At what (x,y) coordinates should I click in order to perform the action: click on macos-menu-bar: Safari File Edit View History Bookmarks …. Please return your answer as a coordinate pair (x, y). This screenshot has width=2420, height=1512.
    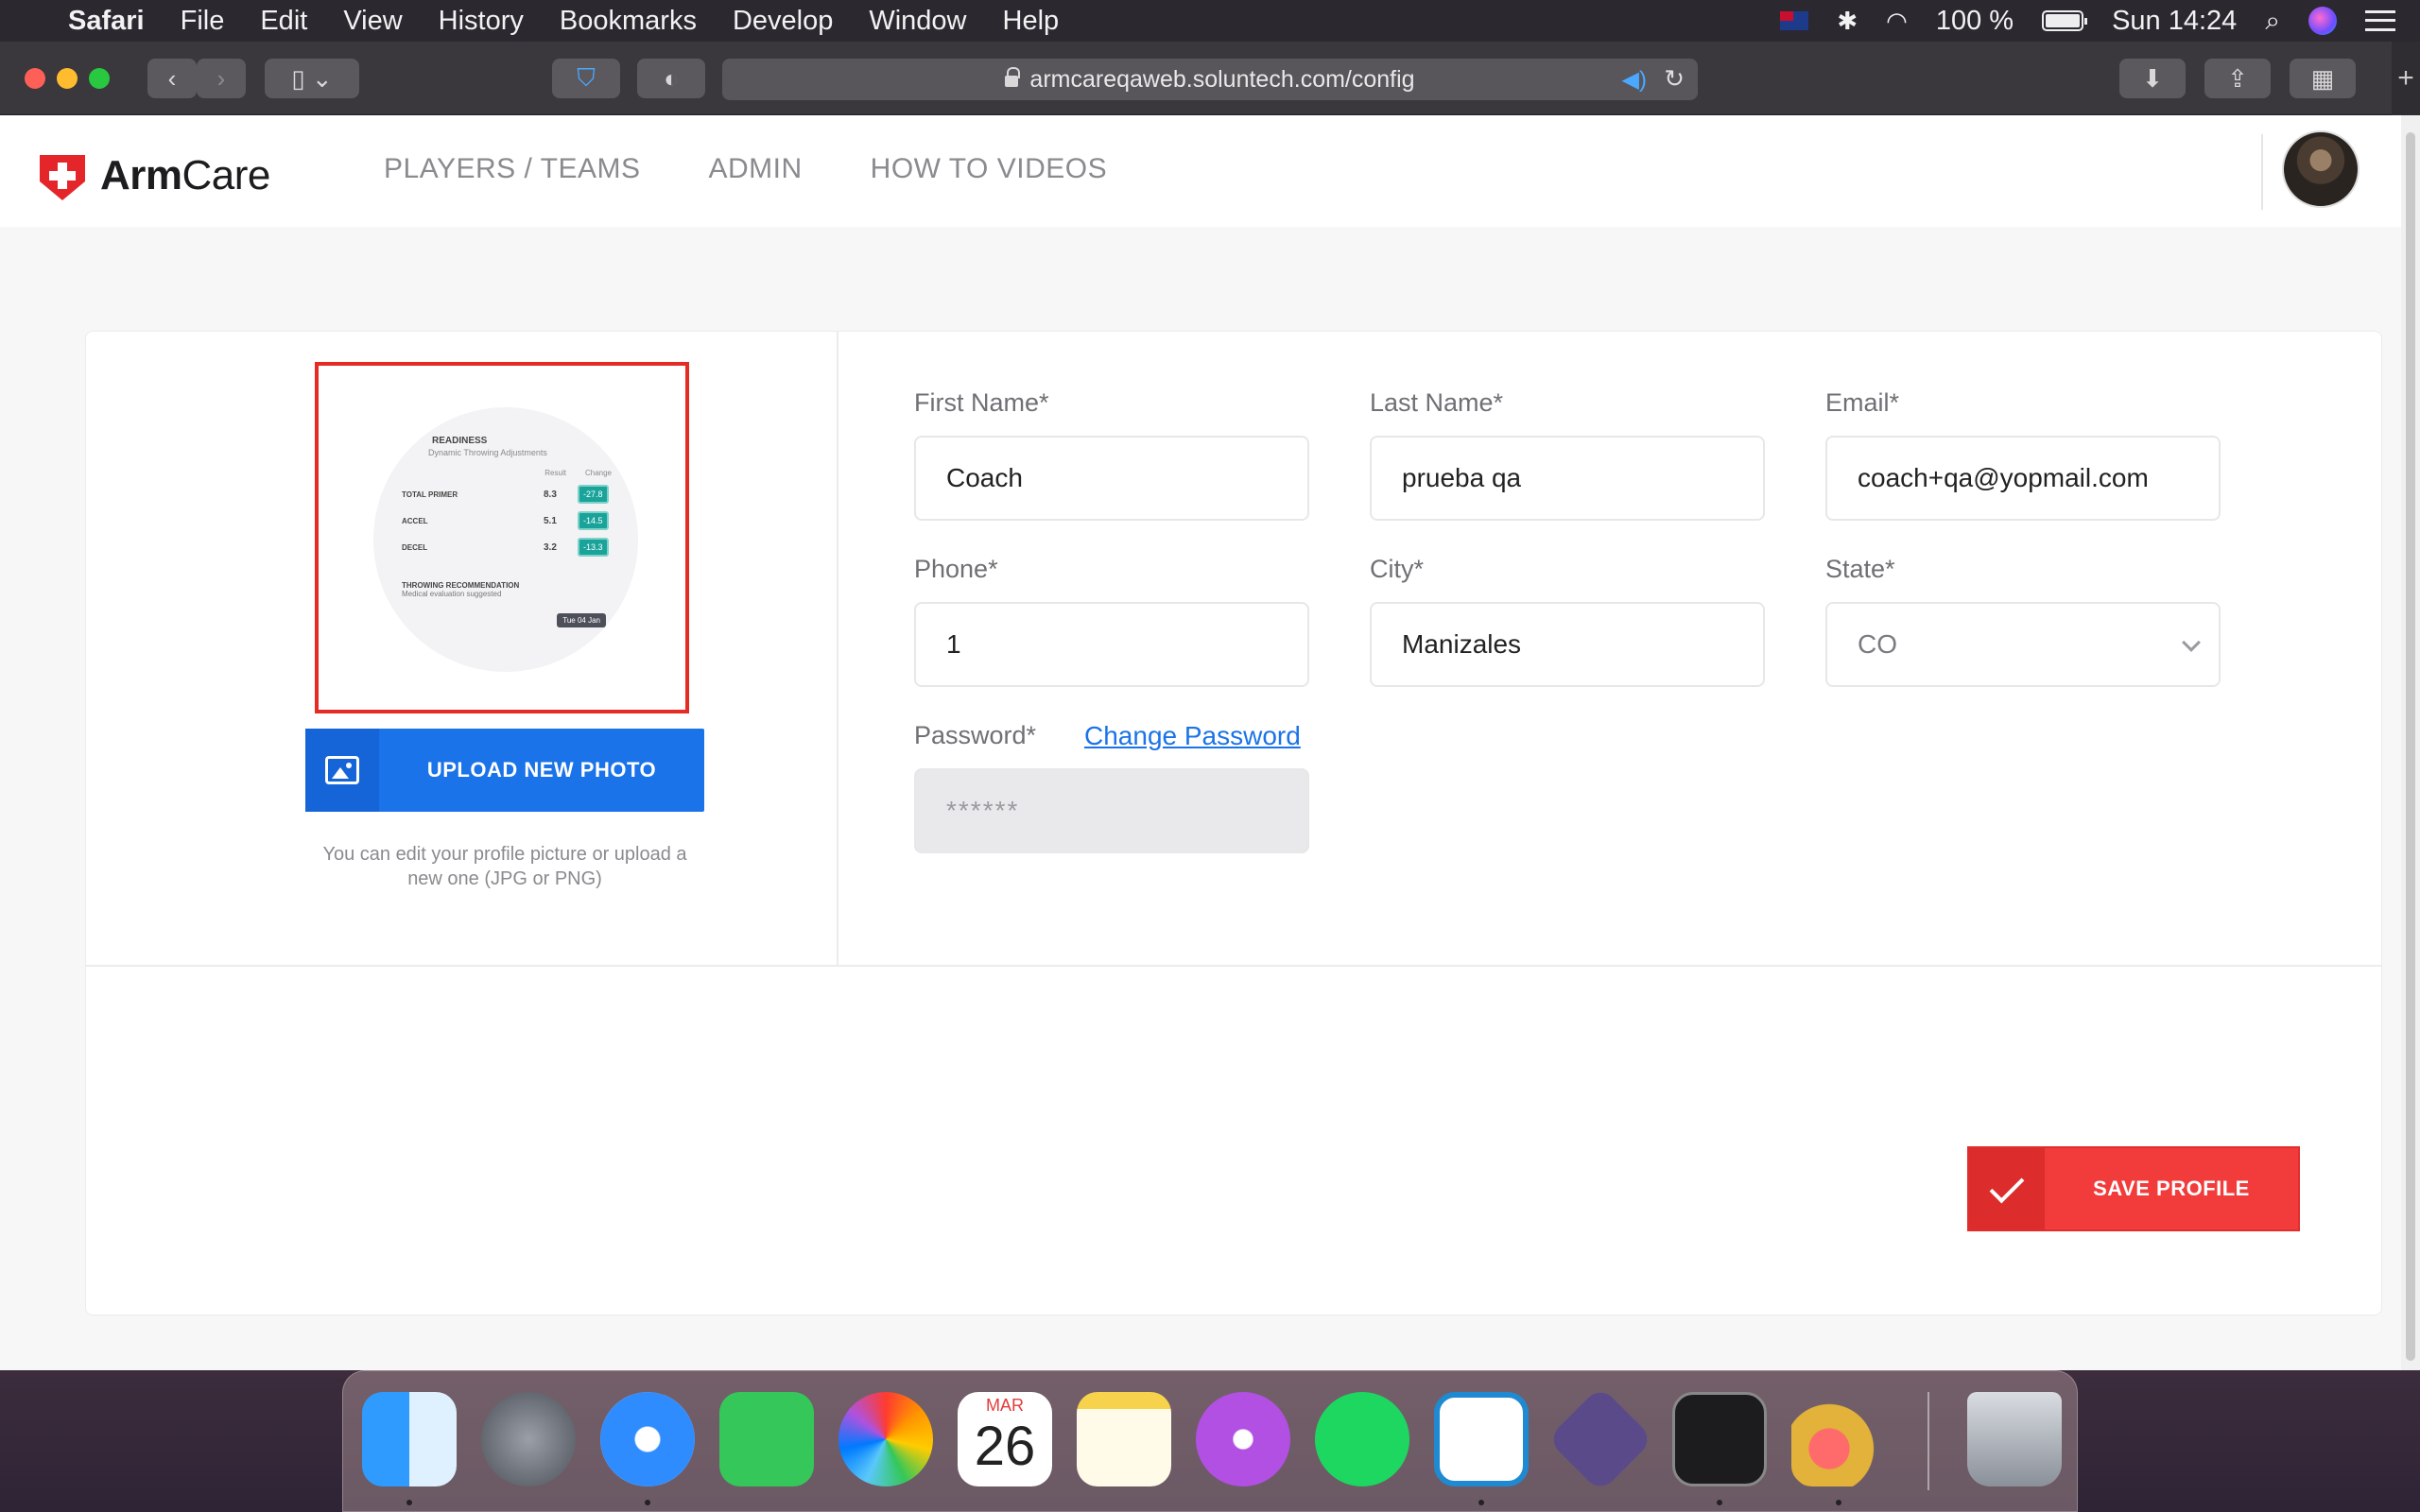
    Looking at the image, I should click on (1210, 21).